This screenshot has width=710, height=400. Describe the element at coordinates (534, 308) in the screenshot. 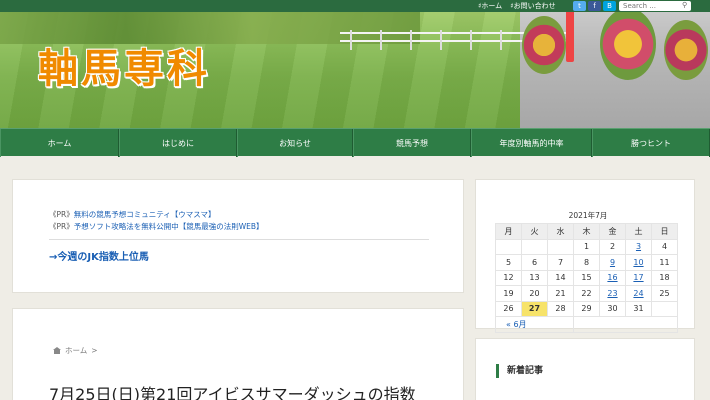

I see `calendar-day-today: 27` at that location.